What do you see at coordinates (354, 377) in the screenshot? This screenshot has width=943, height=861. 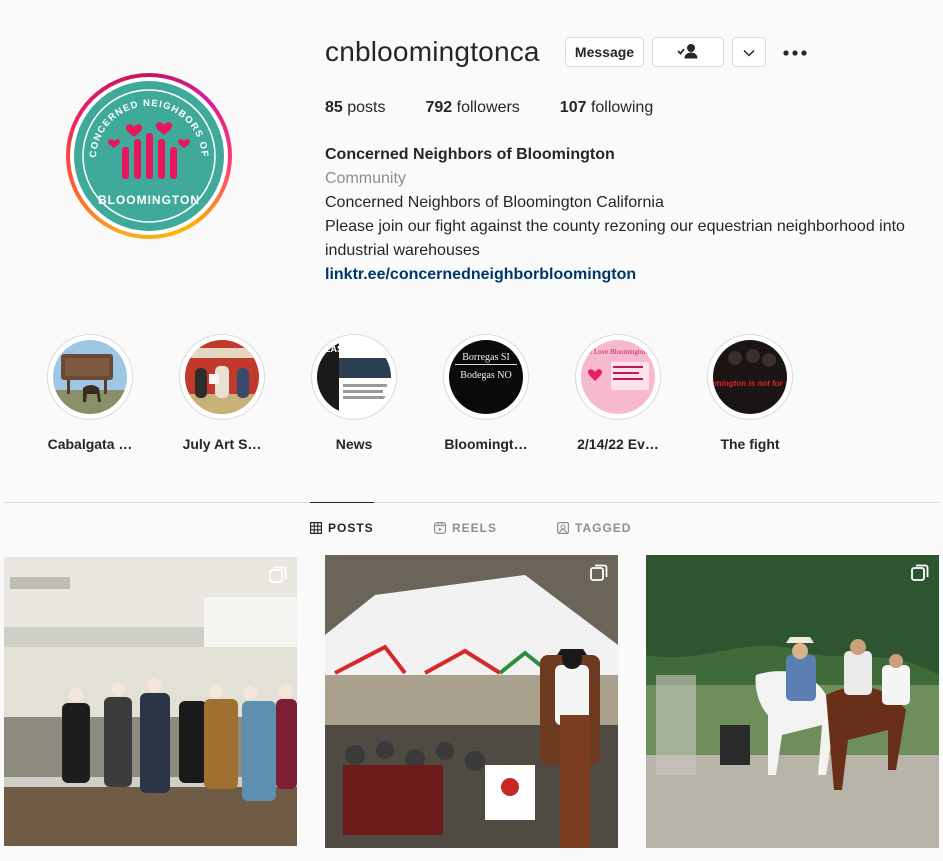 I see `highlight-cover-image: LEASE READ` at bounding box center [354, 377].